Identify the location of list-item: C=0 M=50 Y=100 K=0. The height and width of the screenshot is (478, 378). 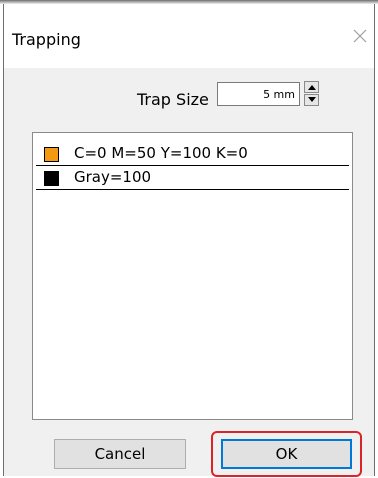
(192, 154).